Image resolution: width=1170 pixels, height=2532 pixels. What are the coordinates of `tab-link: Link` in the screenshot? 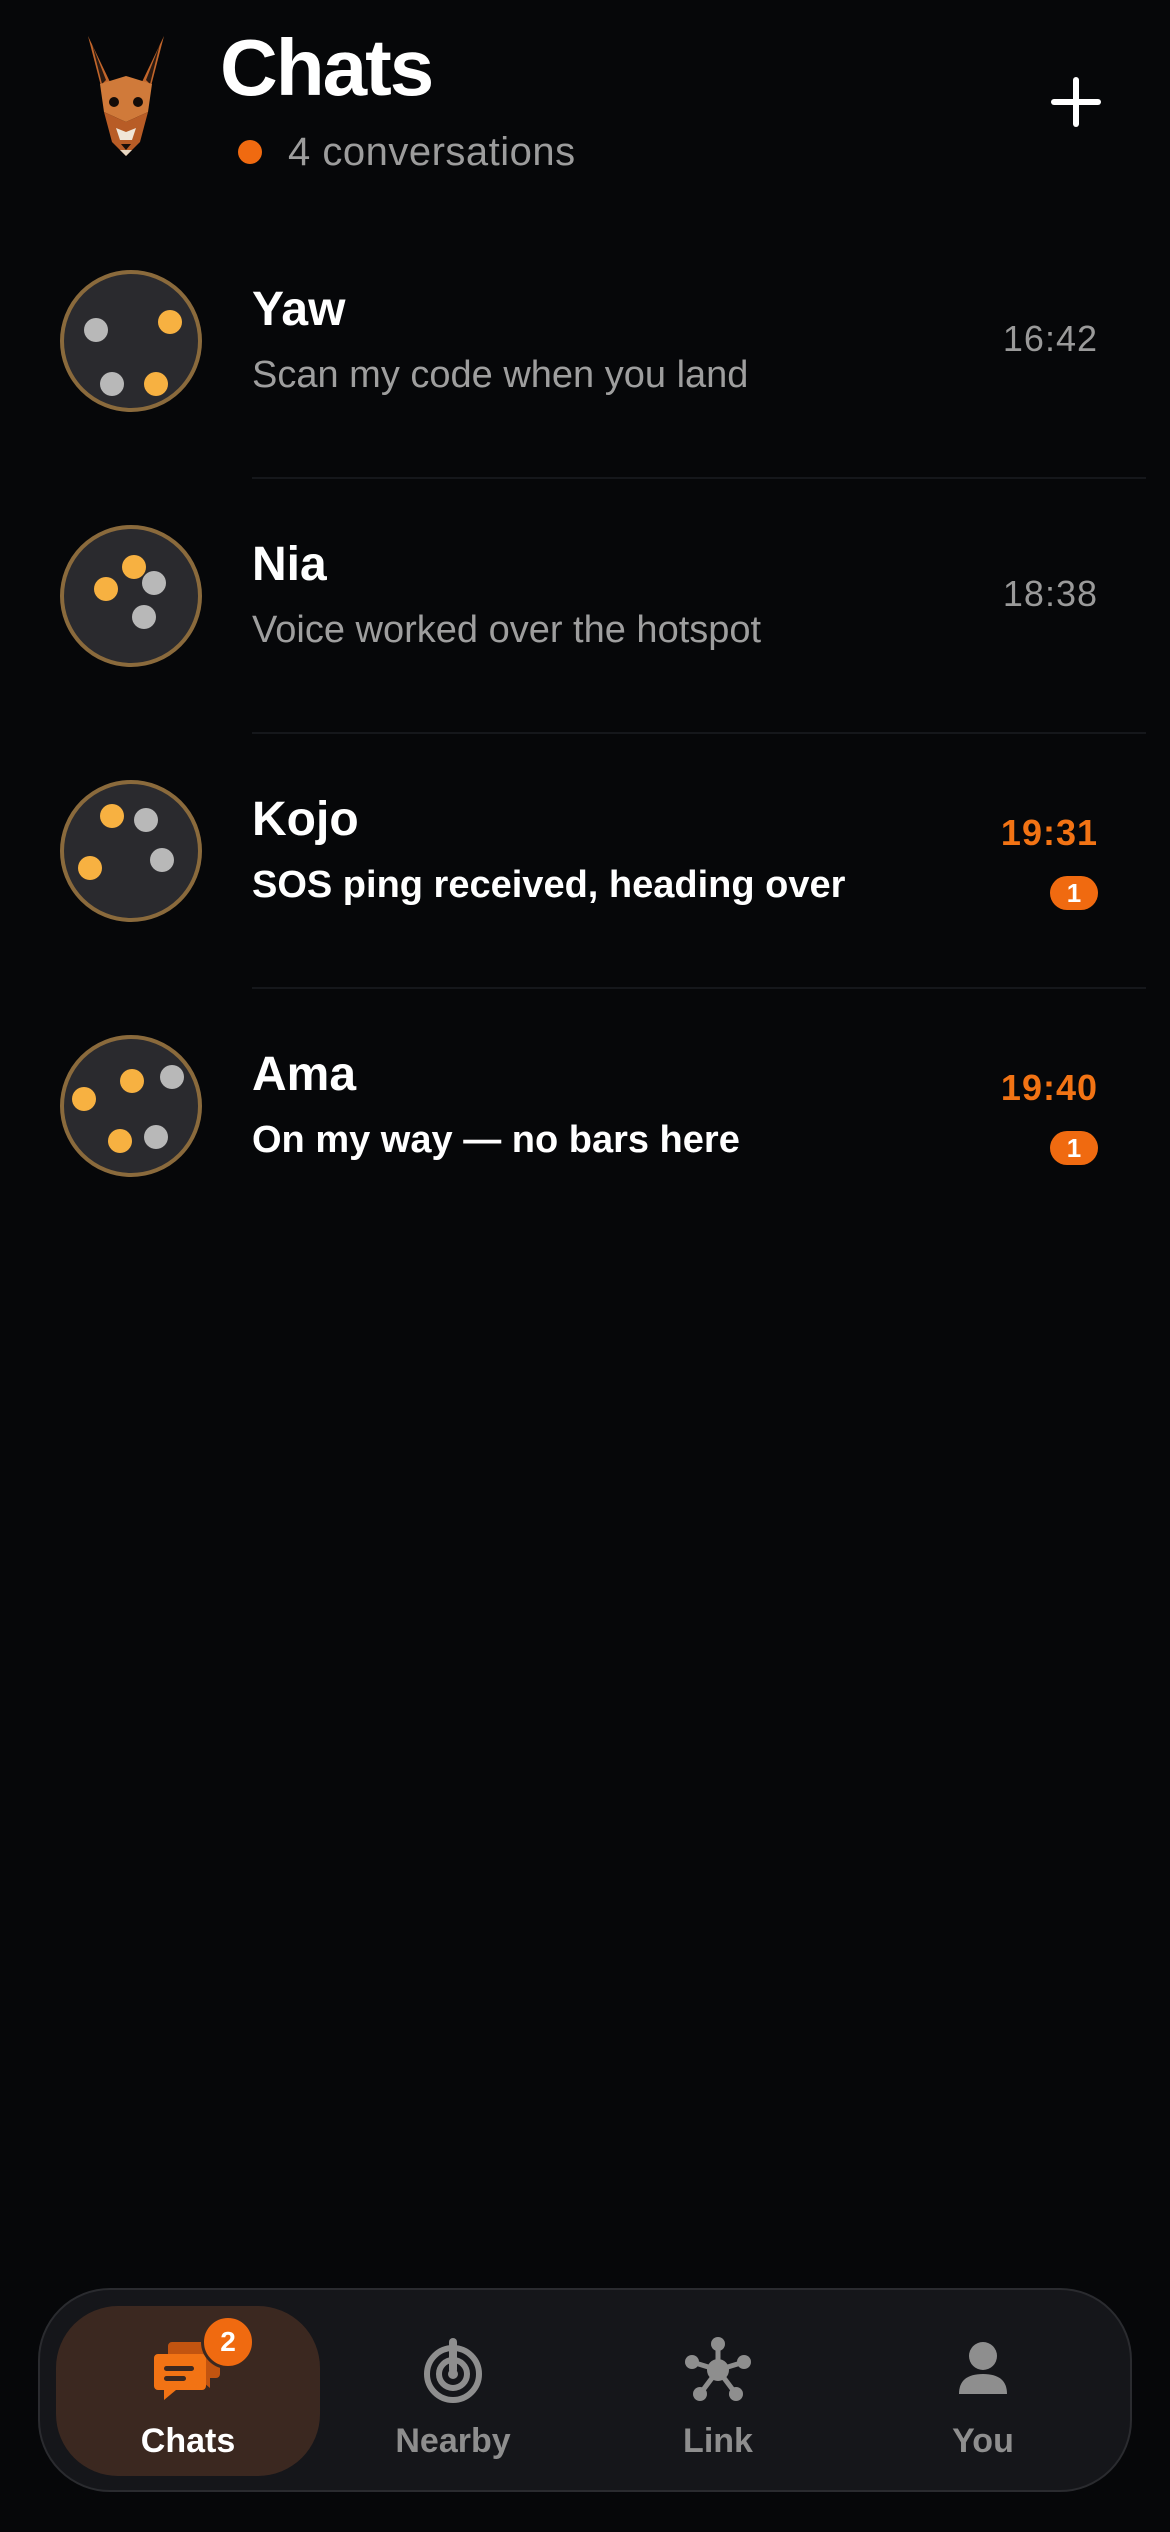 It's located at (718, 2391).